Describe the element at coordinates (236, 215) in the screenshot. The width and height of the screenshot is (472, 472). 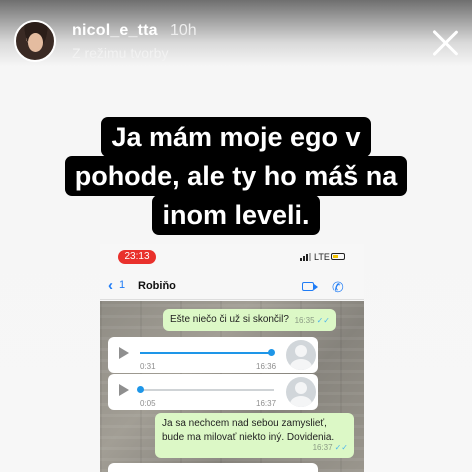
I see `caption-line: inom leveli.` at that location.